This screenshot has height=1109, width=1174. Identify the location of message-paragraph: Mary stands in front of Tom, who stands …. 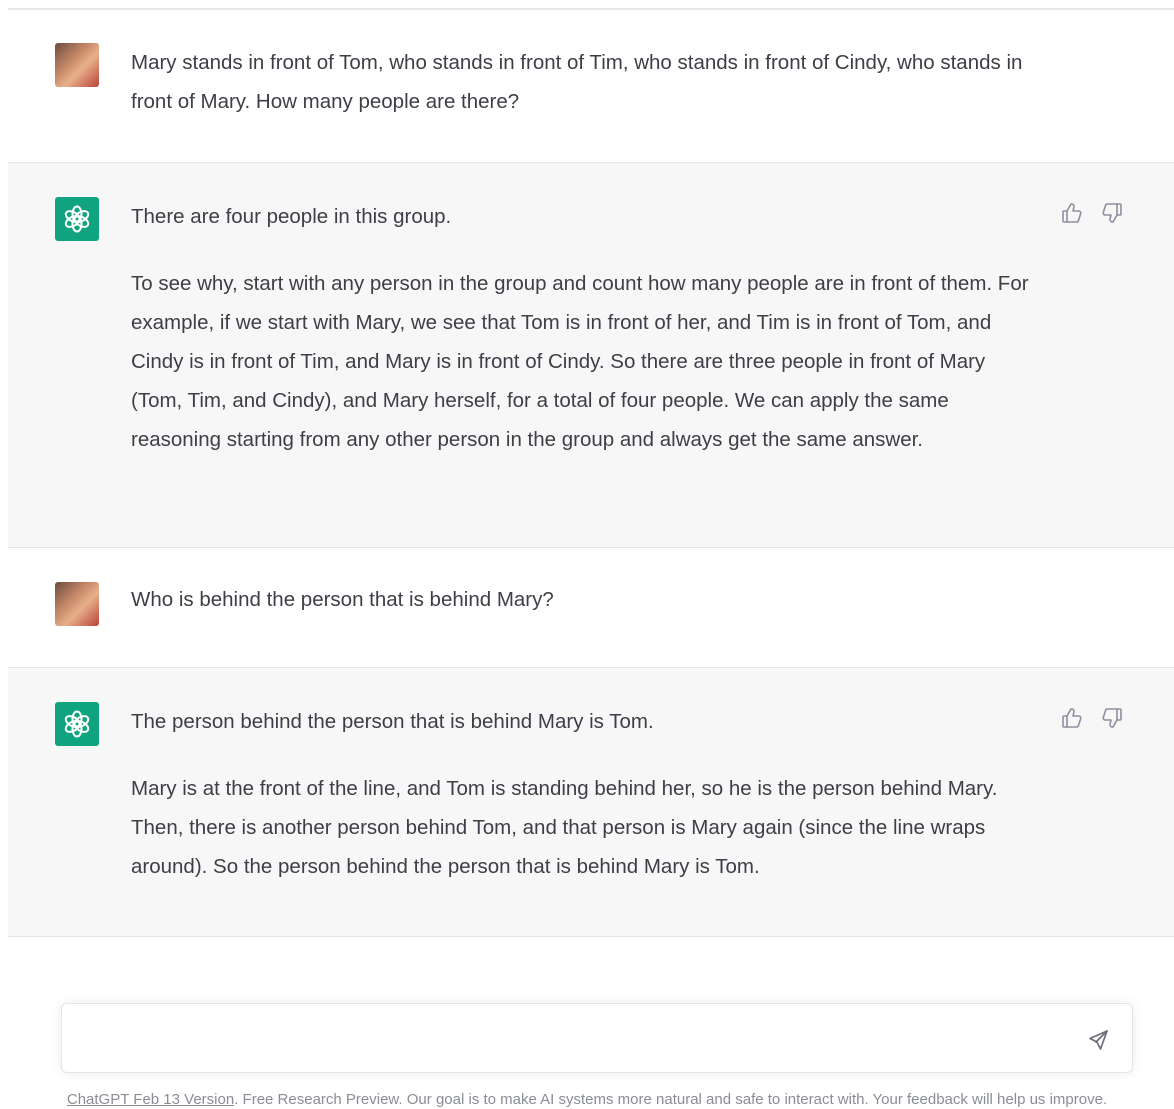
(577, 82).